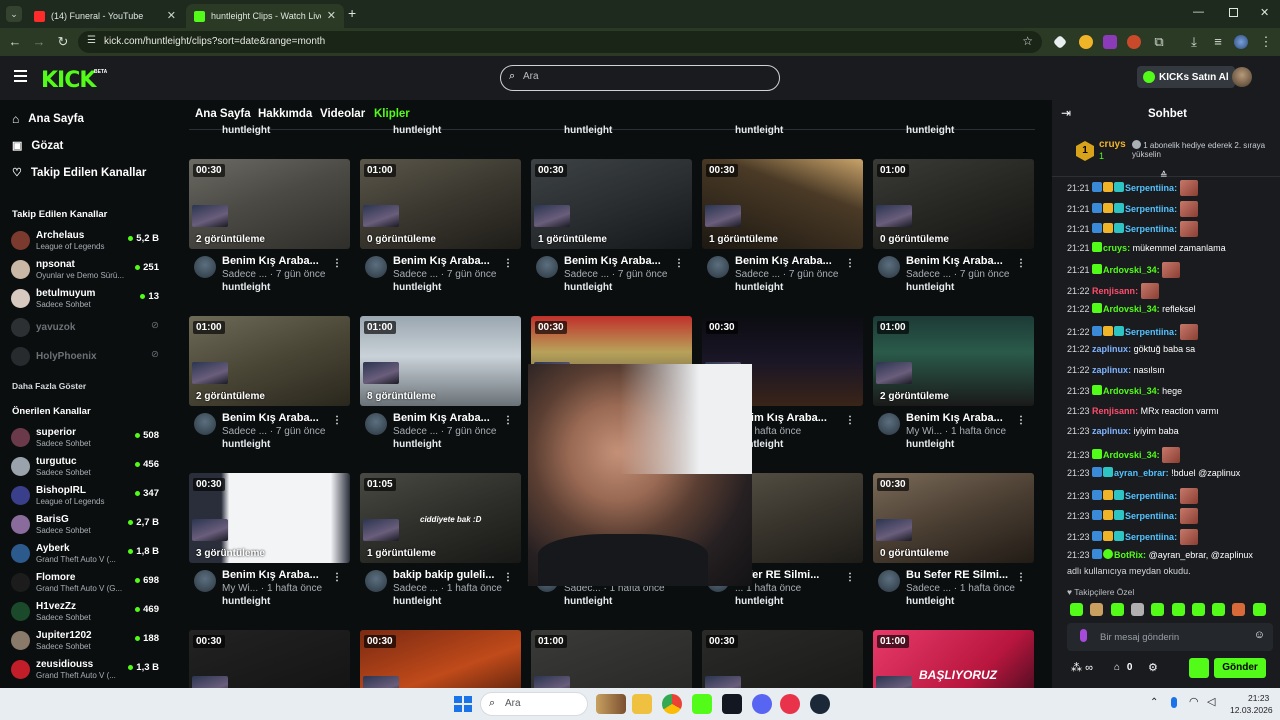 The width and height of the screenshot is (1280, 720). I want to click on menu-icon: ⋮, so click(1266, 42).